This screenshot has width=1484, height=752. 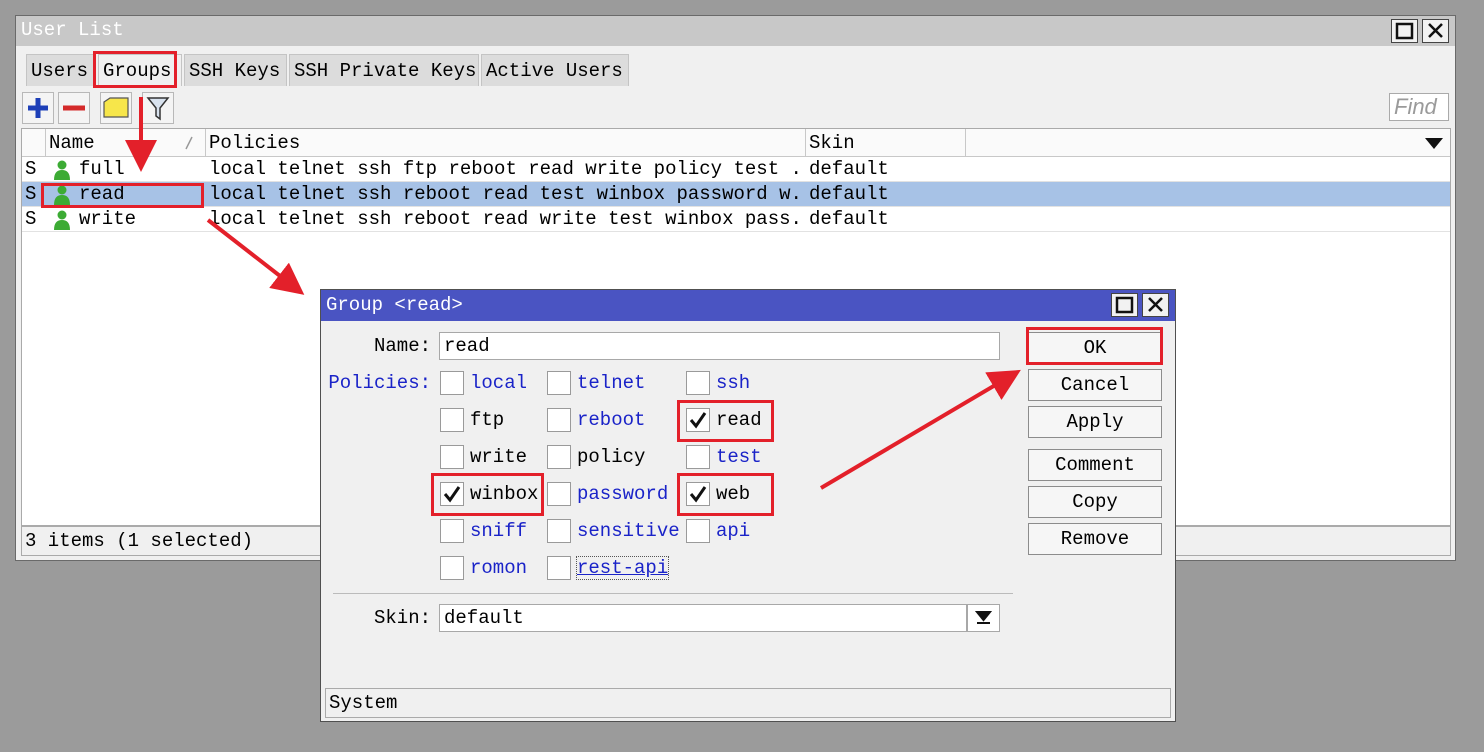 I want to click on apply-button: Apply, so click(x=1095, y=422).